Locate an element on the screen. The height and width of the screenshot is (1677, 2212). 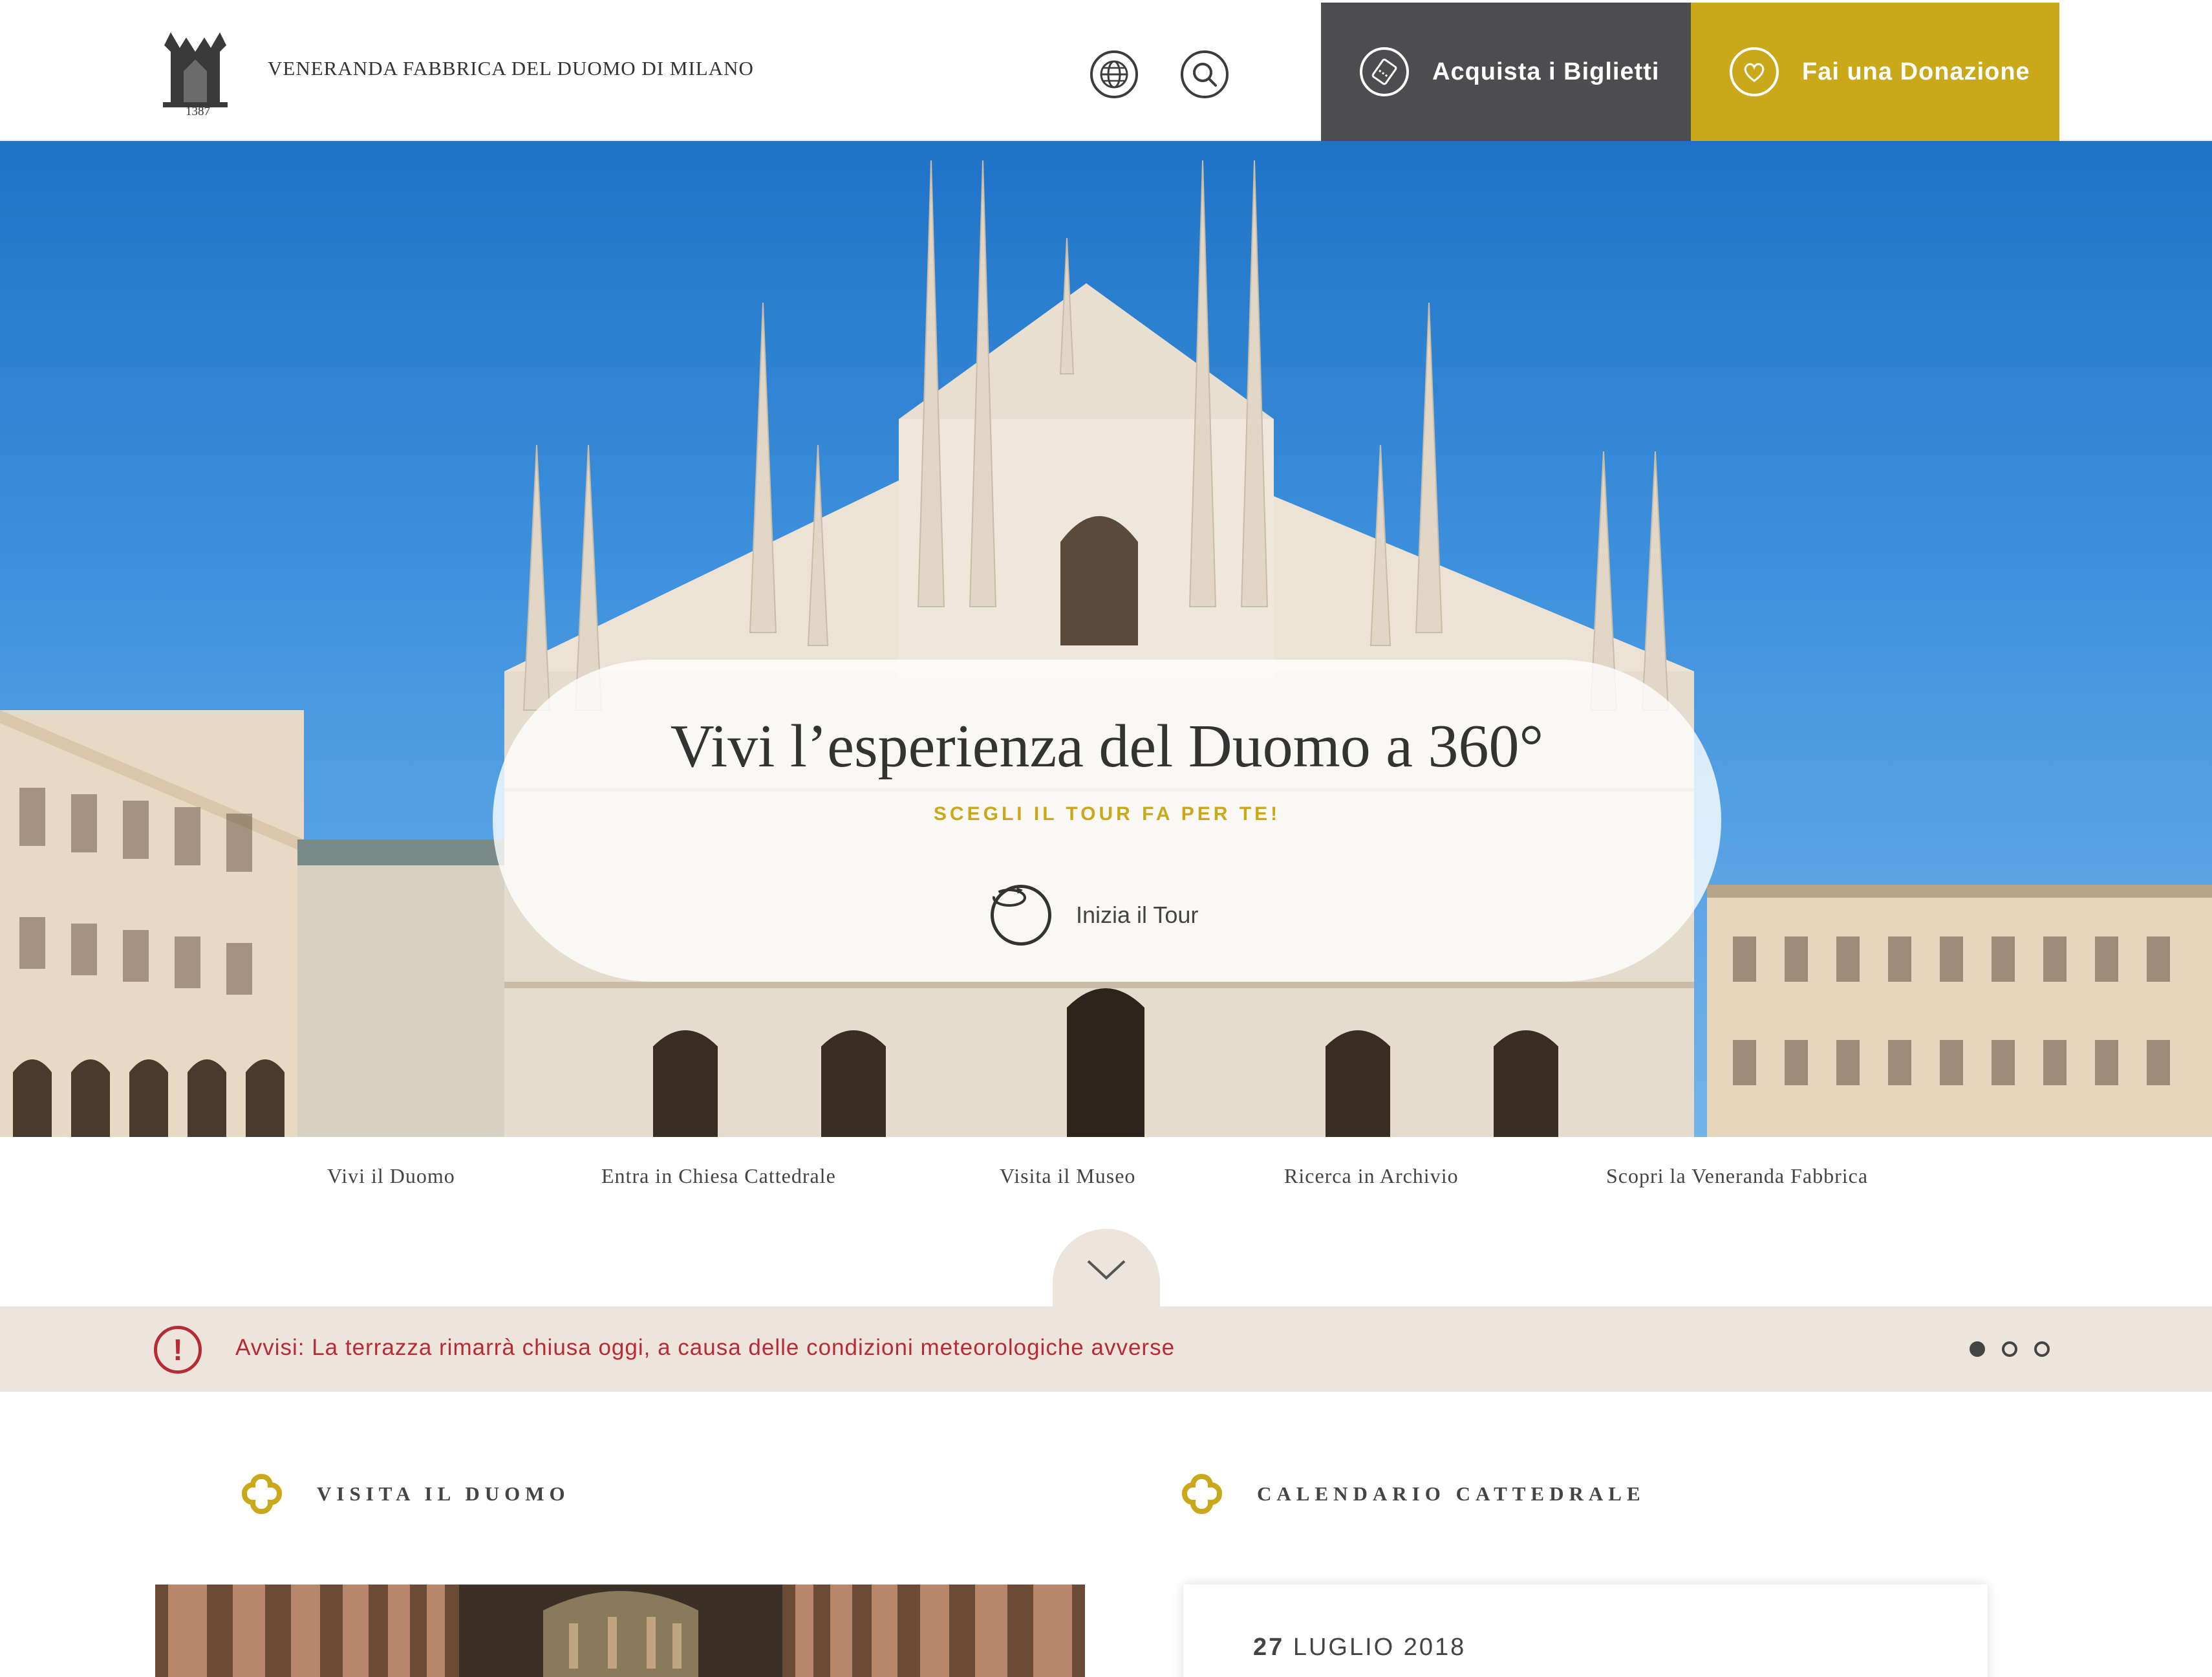
rotate-360-icon is located at coordinates (1021, 916).